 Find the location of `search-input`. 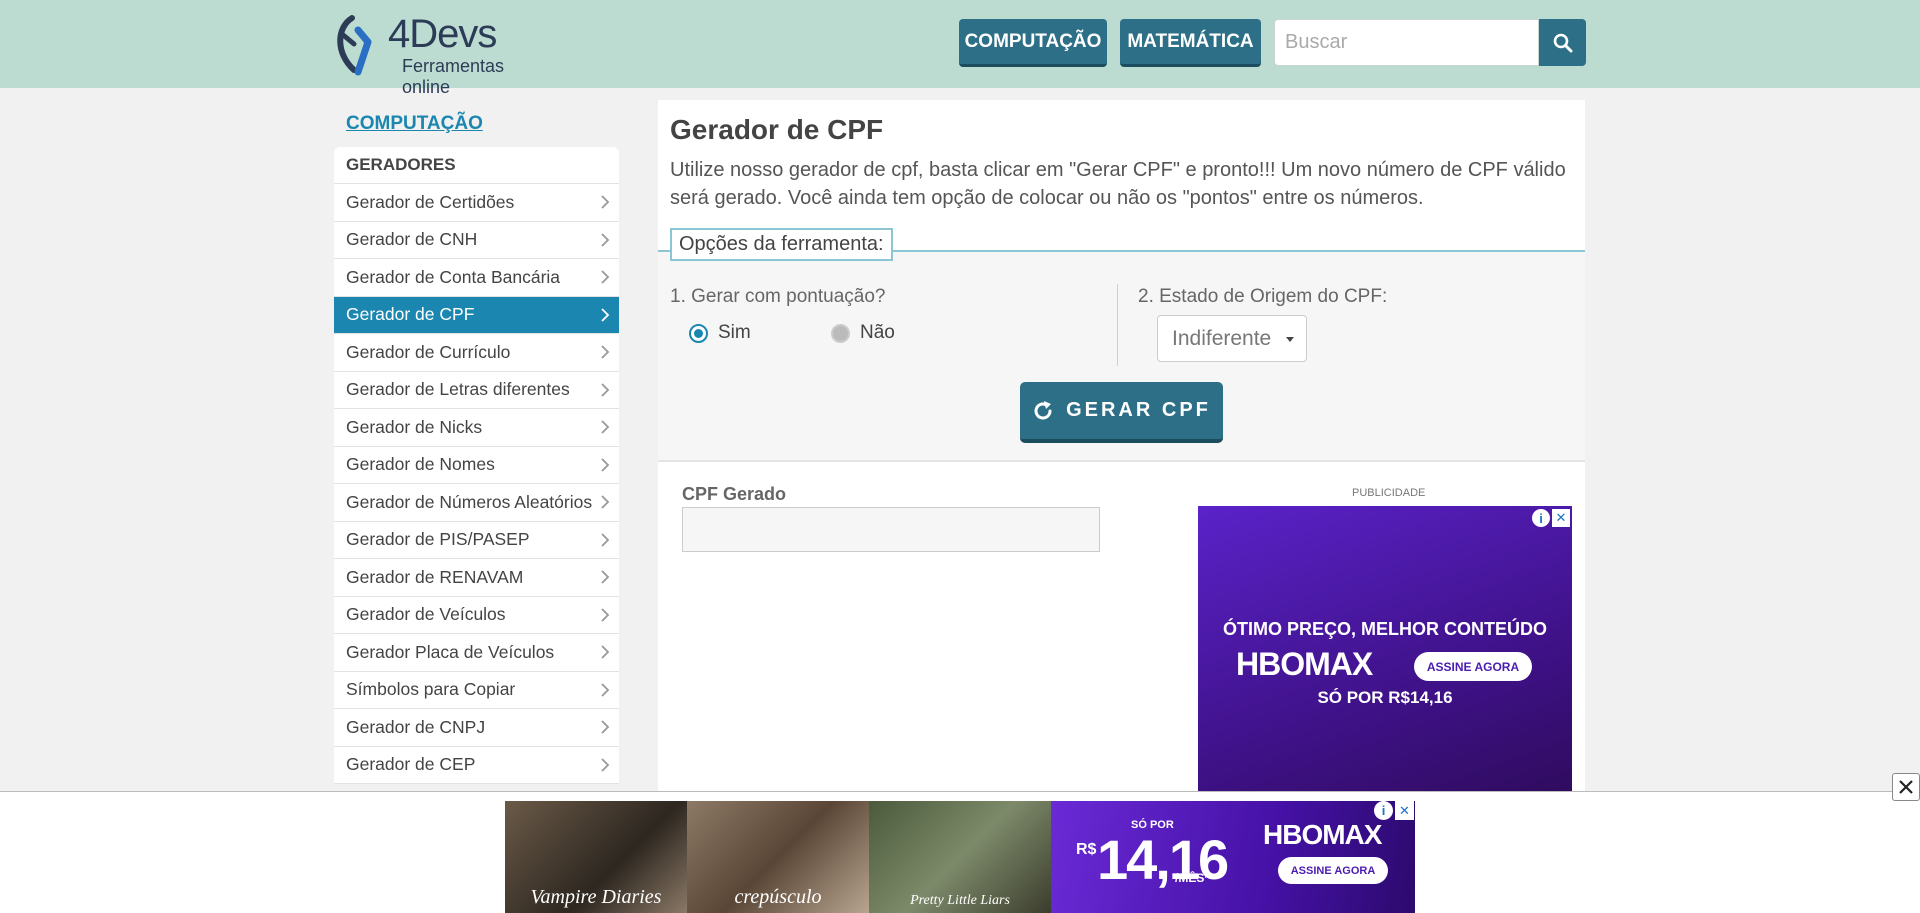

search-input is located at coordinates (1406, 42).